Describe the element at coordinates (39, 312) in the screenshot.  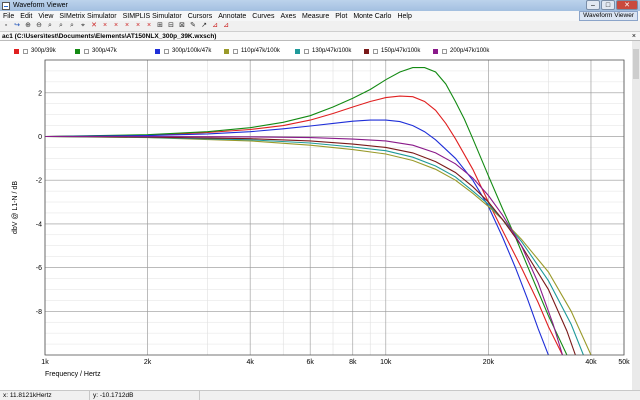
I see `y-tick-label: -8` at that location.